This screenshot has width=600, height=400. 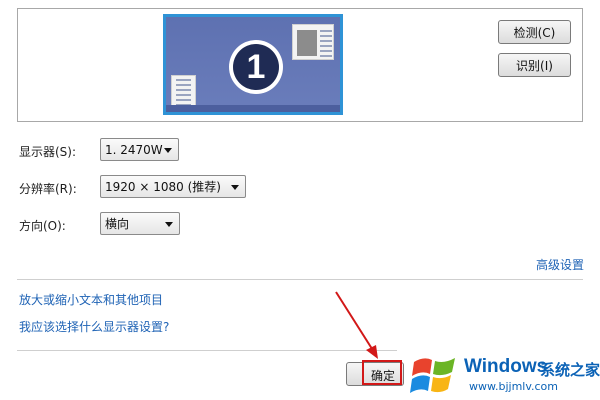 What do you see at coordinates (513, 386) in the screenshot?
I see `watermark-url: www.bjjmlv.com` at bounding box center [513, 386].